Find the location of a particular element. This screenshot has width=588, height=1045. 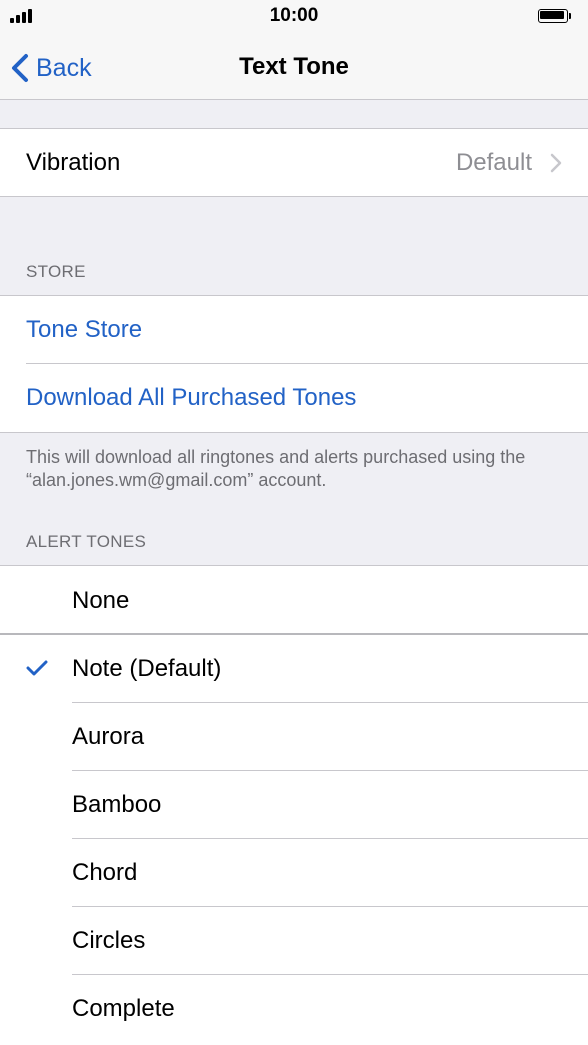

vibration-group: Vibration Default is located at coordinates (294, 162).